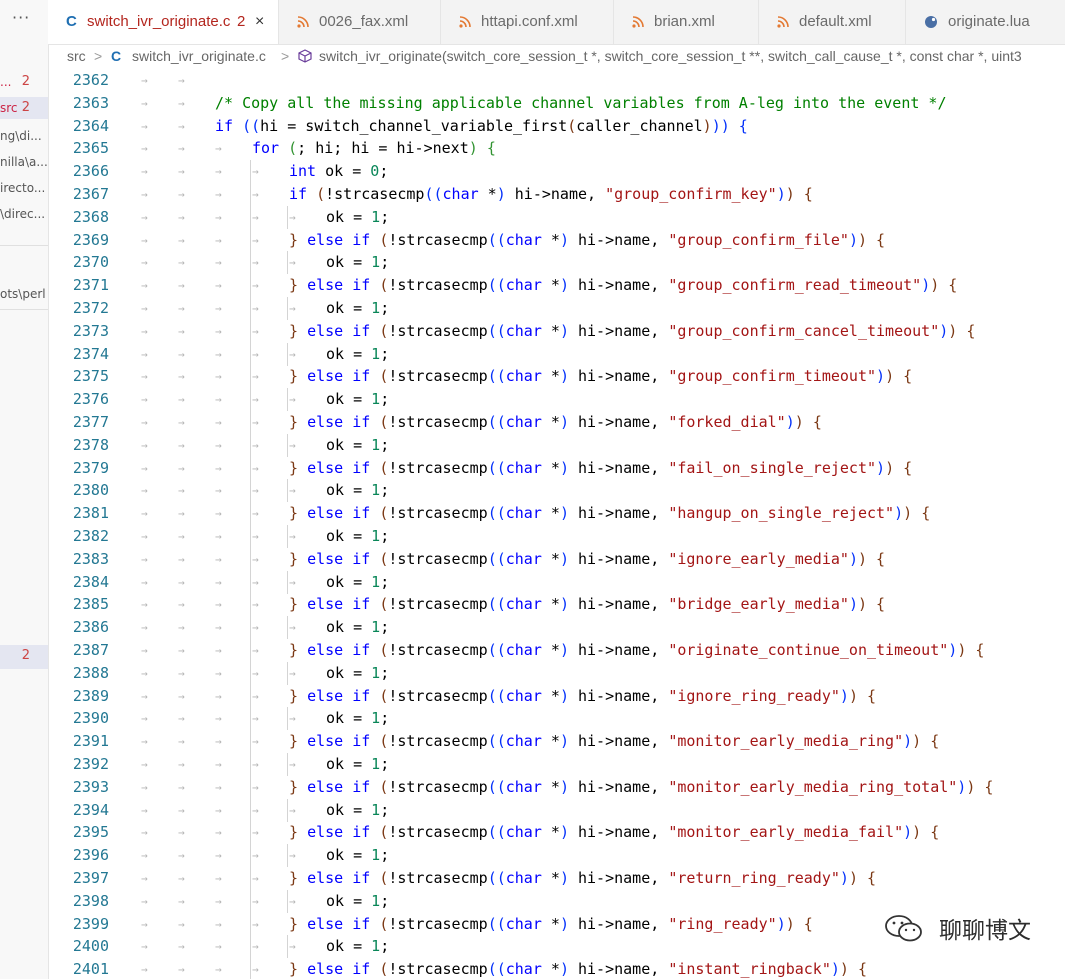  What do you see at coordinates (556, 148) in the screenshot?
I see `code-line: 2365 → → → for (; hi; hi = hi->next) {` at bounding box center [556, 148].